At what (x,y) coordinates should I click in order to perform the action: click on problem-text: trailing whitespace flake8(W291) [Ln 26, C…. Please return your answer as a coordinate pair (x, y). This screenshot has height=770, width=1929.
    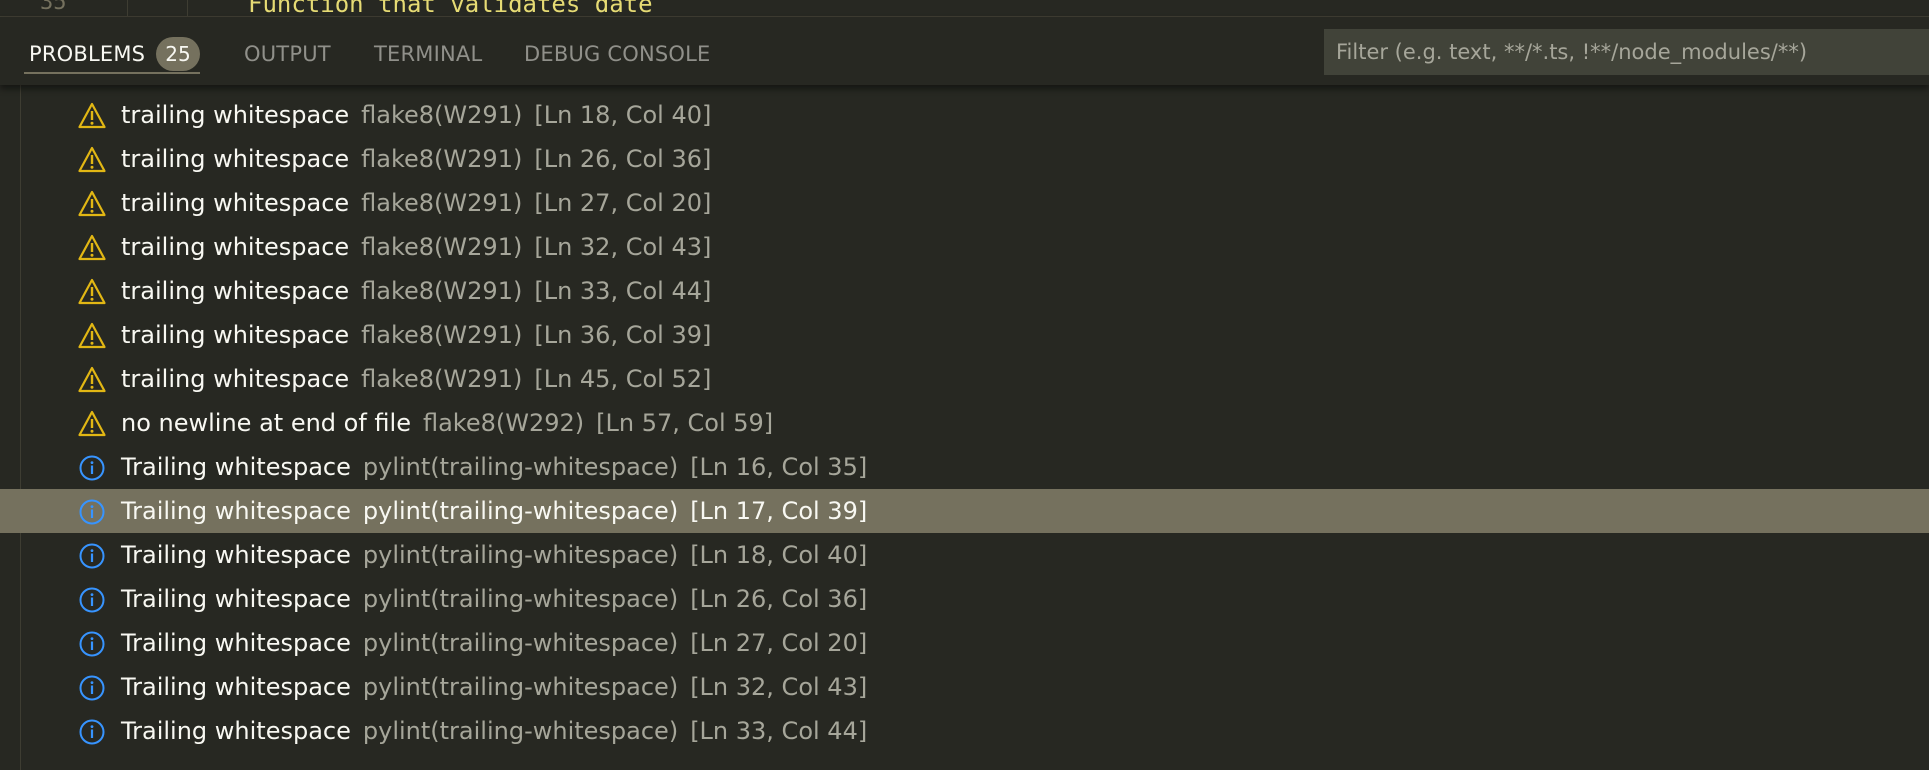
    Looking at the image, I should click on (416, 159).